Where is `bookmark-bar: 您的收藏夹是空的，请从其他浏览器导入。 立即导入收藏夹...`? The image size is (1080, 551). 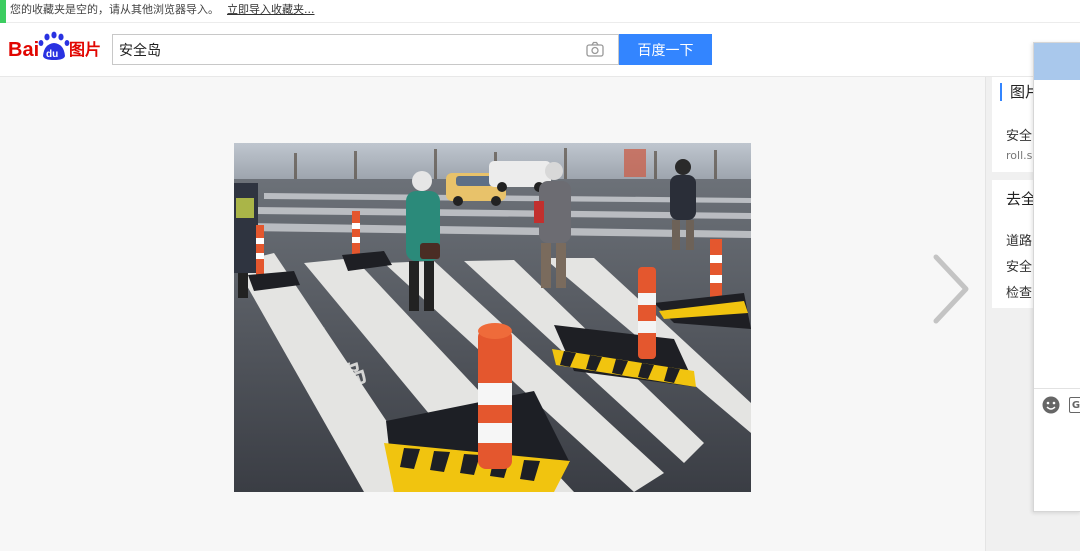 bookmark-bar: 您的收藏夹是空的，请从其他浏览器导入。 立即导入收藏夹... is located at coordinates (540, 11).